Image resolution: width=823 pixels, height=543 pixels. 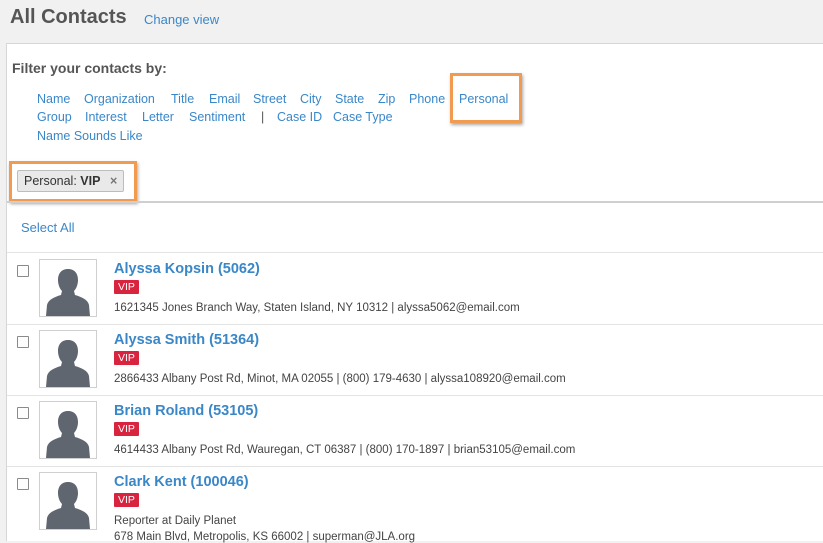 What do you see at coordinates (224, 99) in the screenshot?
I see `filter-option-email: Email` at bounding box center [224, 99].